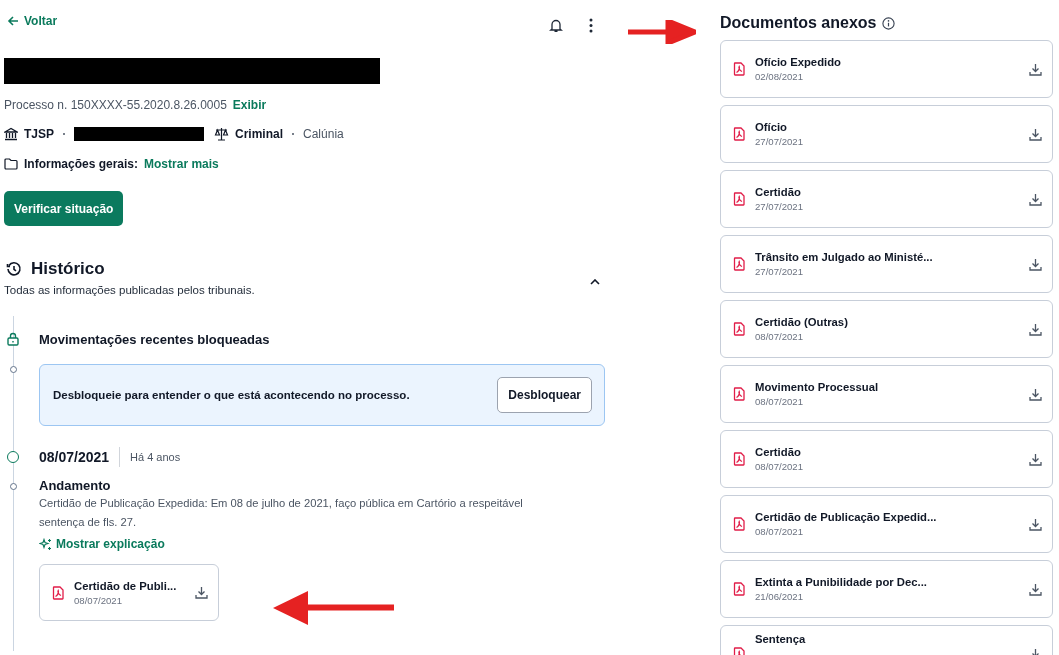 This screenshot has height=655, width=1059. What do you see at coordinates (155, 456) in the screenshot?
I see `relative-time: Há 4 anos` at bounding box center [155, 456].